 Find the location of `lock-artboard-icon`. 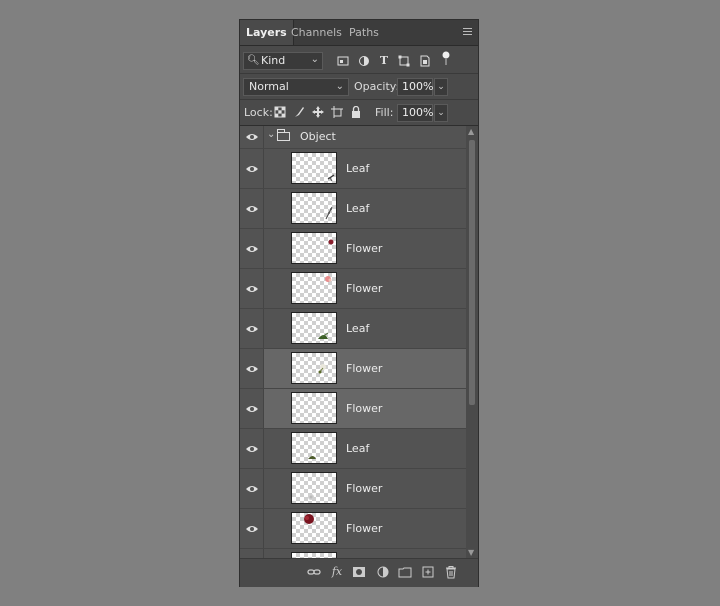

lock-artboard-icon is located at coordinates (337, 112).